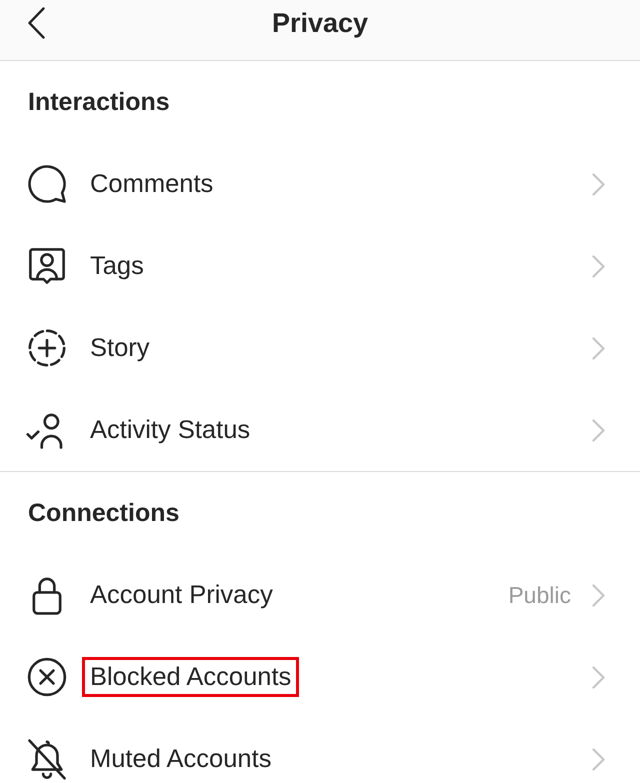  Describe the element at coordinates (104, 513) in the screenshot. I see `section-heading: Connections` at that location.